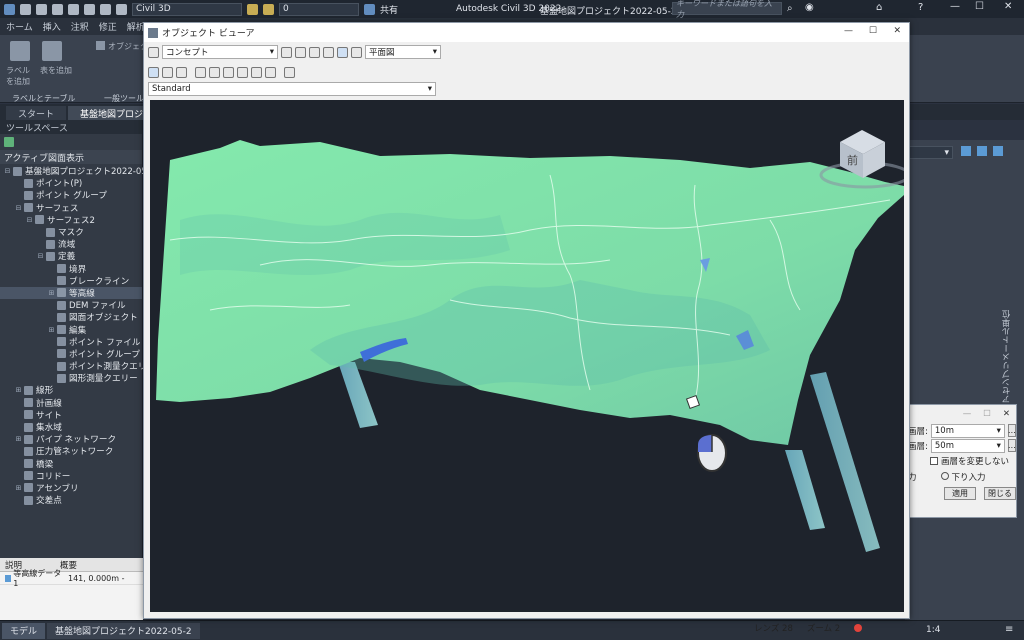 Image resolution: width=1024 pixels, height=640 pixels. Describe the element at coordinates (71, 269) in the screenshot. I see `tree-item: 境界` at that location.